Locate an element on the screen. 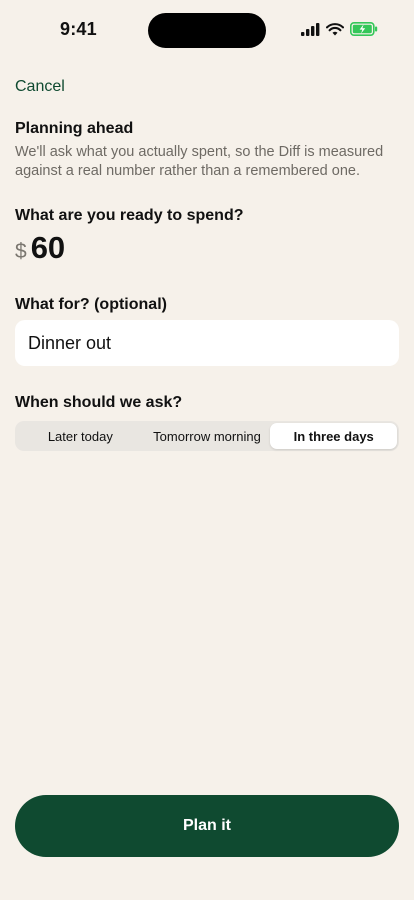 This screenshot has height=900, width=414. segment-later-today: Later today is located at coordinates (80, 436).